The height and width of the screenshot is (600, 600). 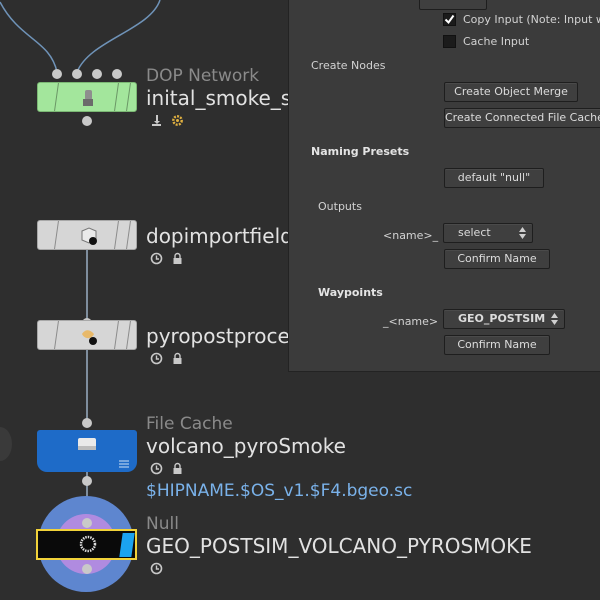 What do you see at coordinates (87, 444) in the screenshot?
I see `hard-drive-icon` at bounding box center [87, 444].